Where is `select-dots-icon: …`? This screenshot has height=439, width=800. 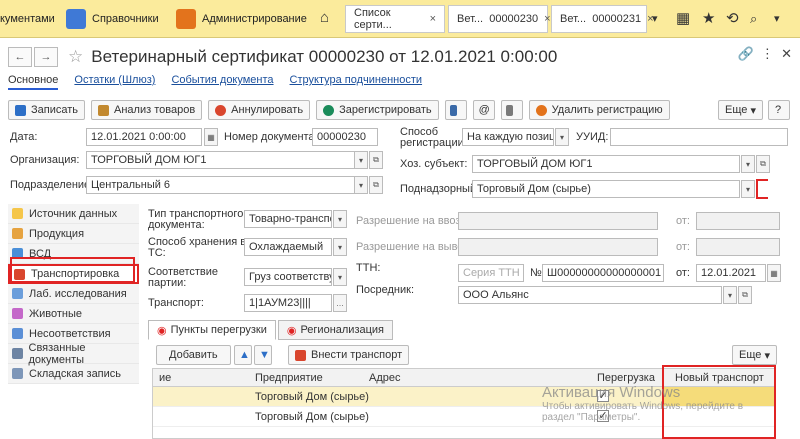
select-dots-icon: … is located at coordinates (340, 303).